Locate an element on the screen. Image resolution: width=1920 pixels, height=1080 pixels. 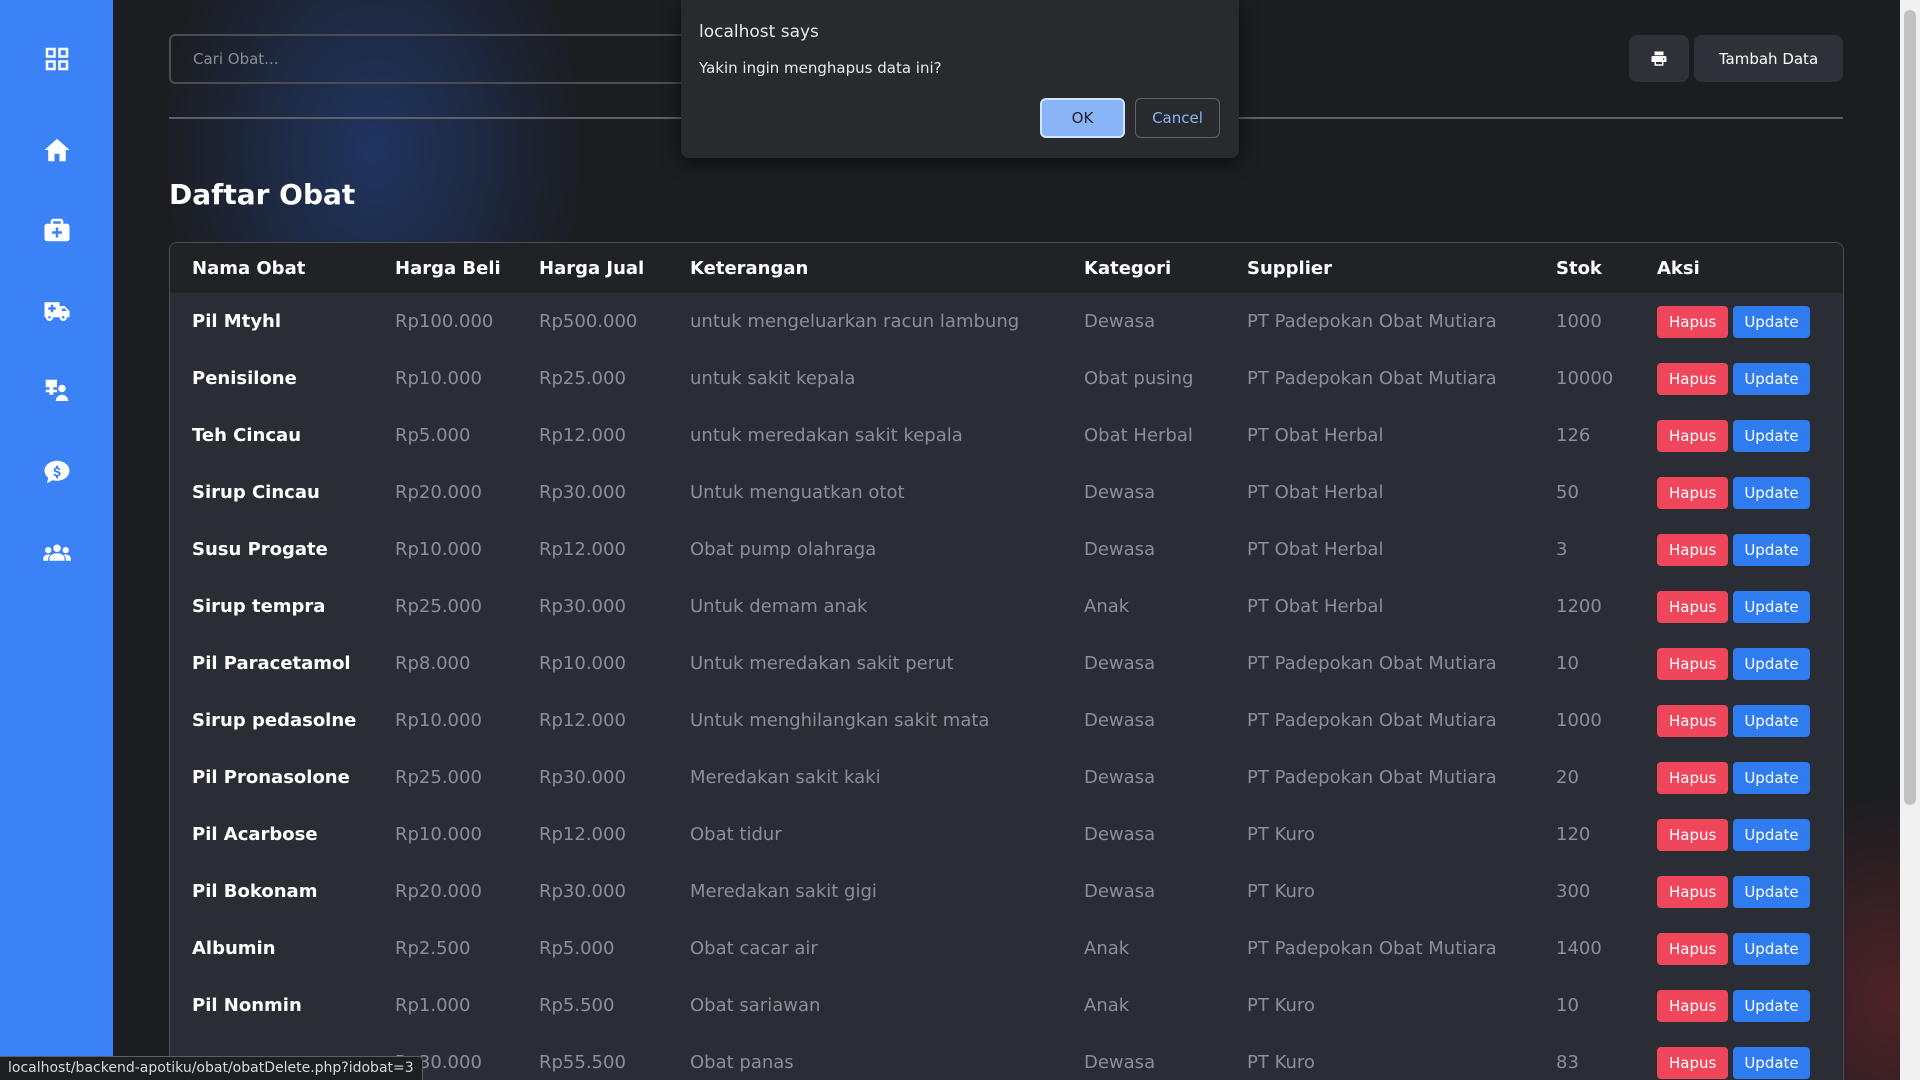
add-data-button: Tambah Data is located at coordinates (1768, 58).